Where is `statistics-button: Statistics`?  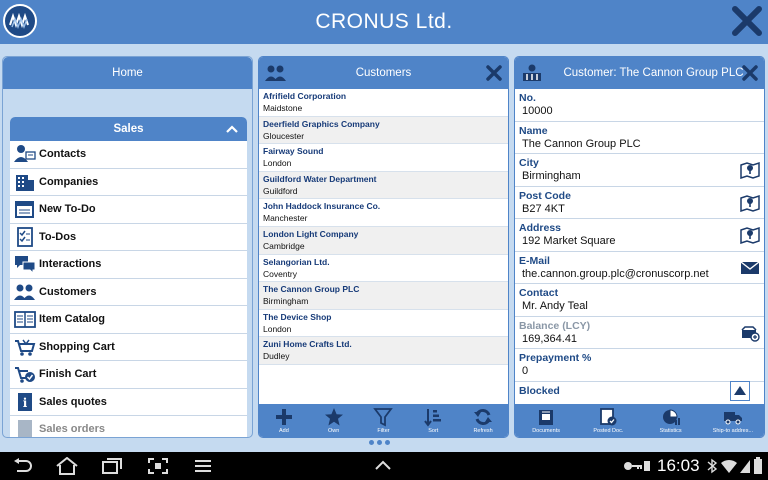
statistics-button: Statistics is located at coordinates (671, 420).